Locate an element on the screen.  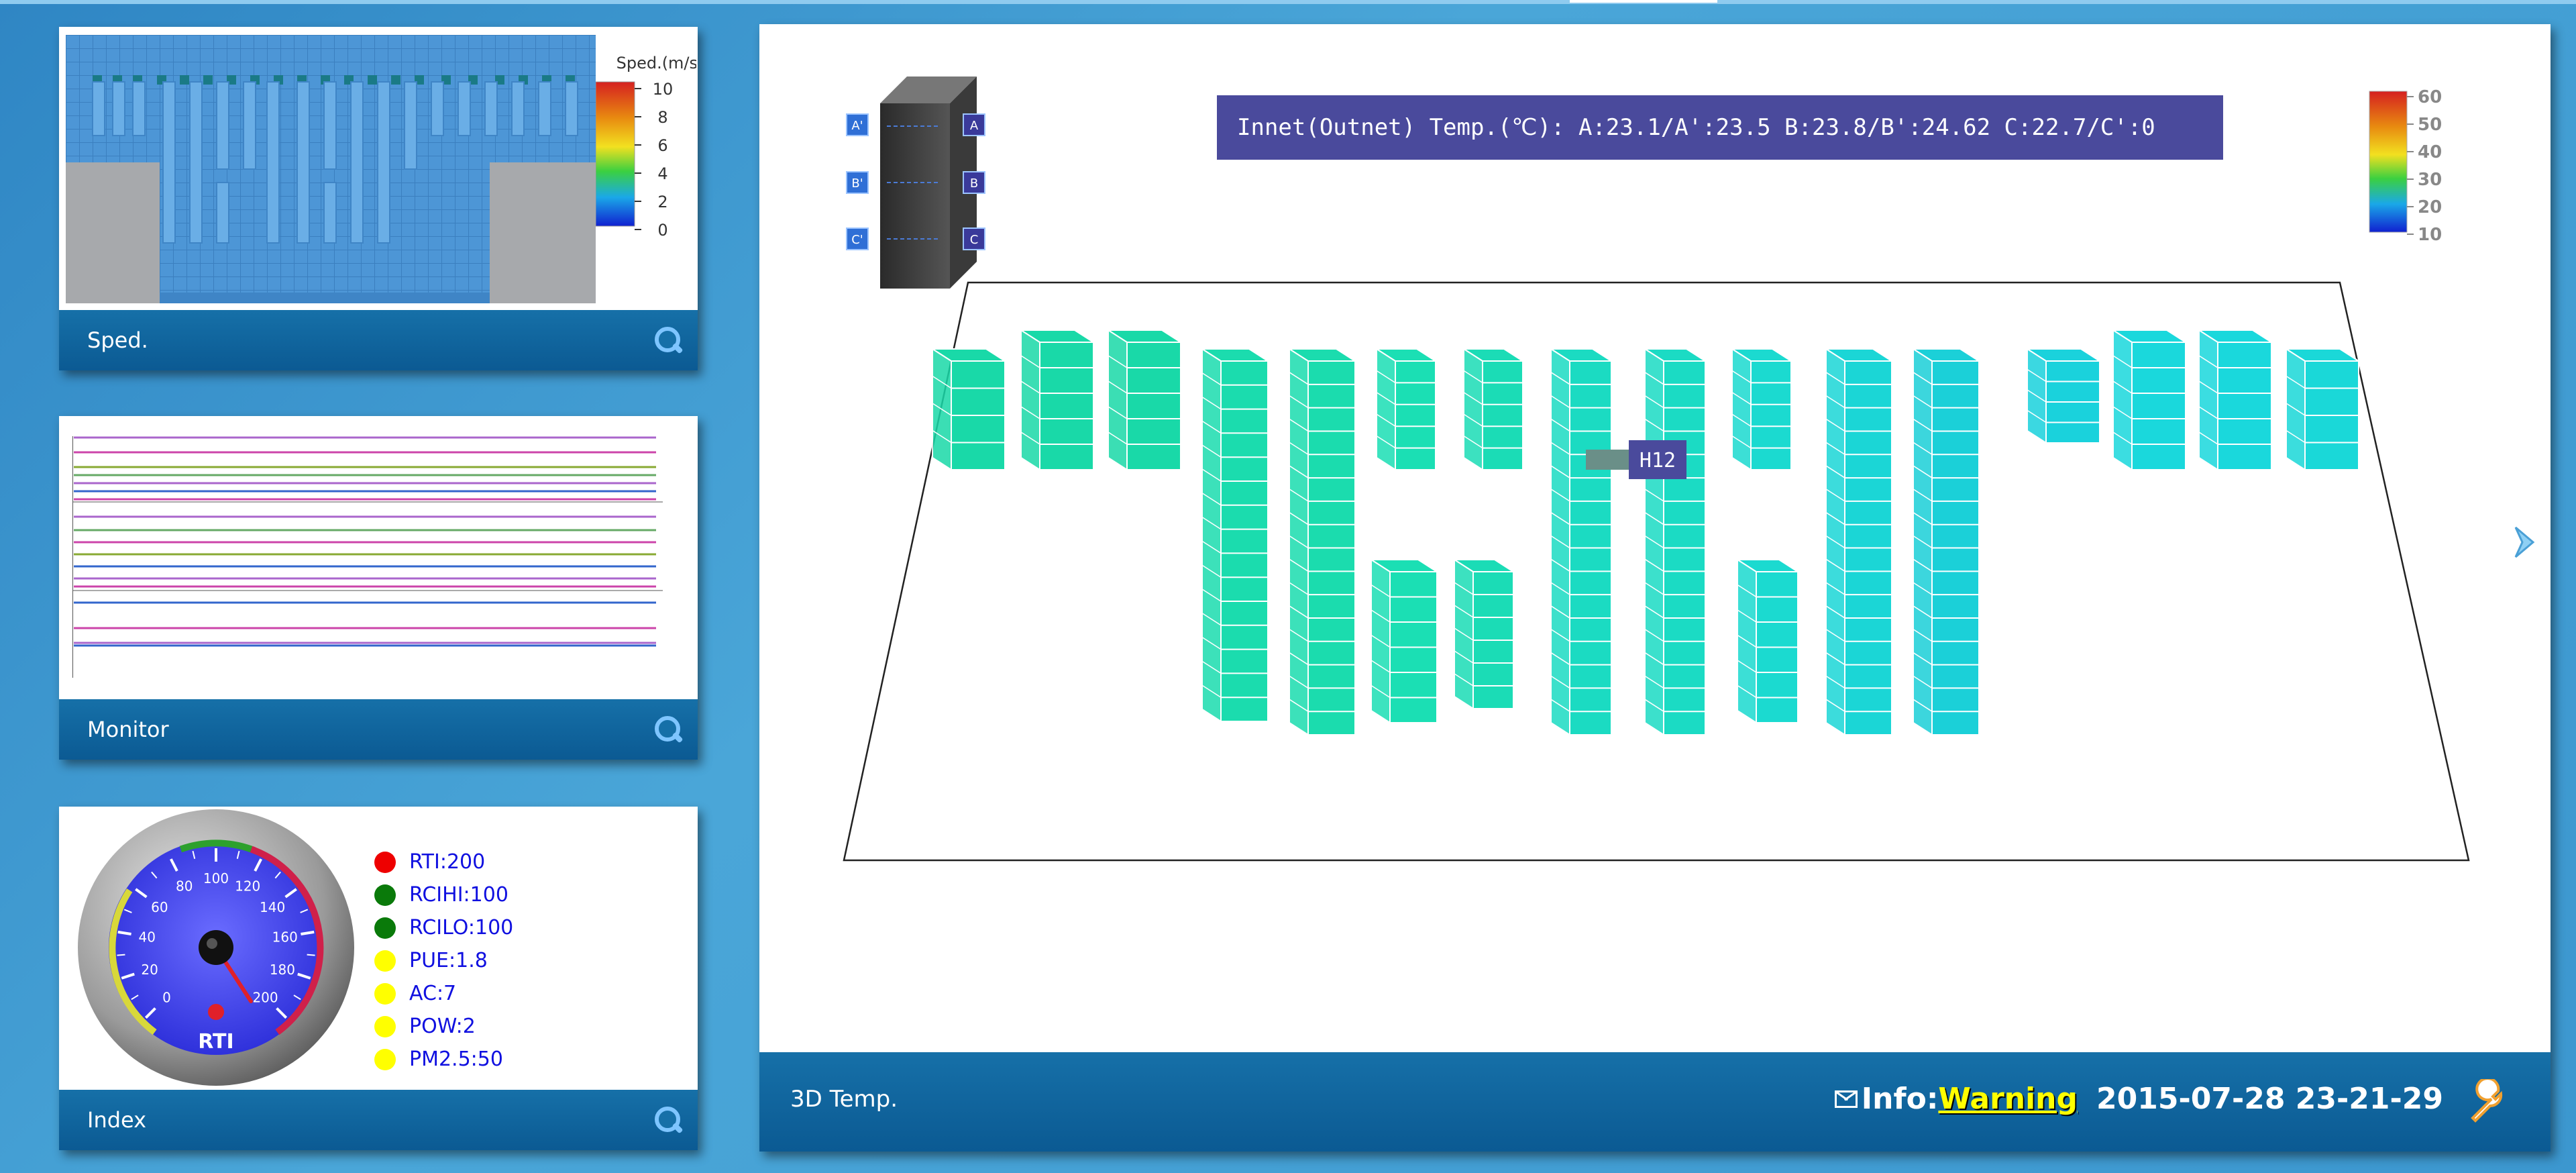
top-strip-marker is located at coordinates (1643, 1).